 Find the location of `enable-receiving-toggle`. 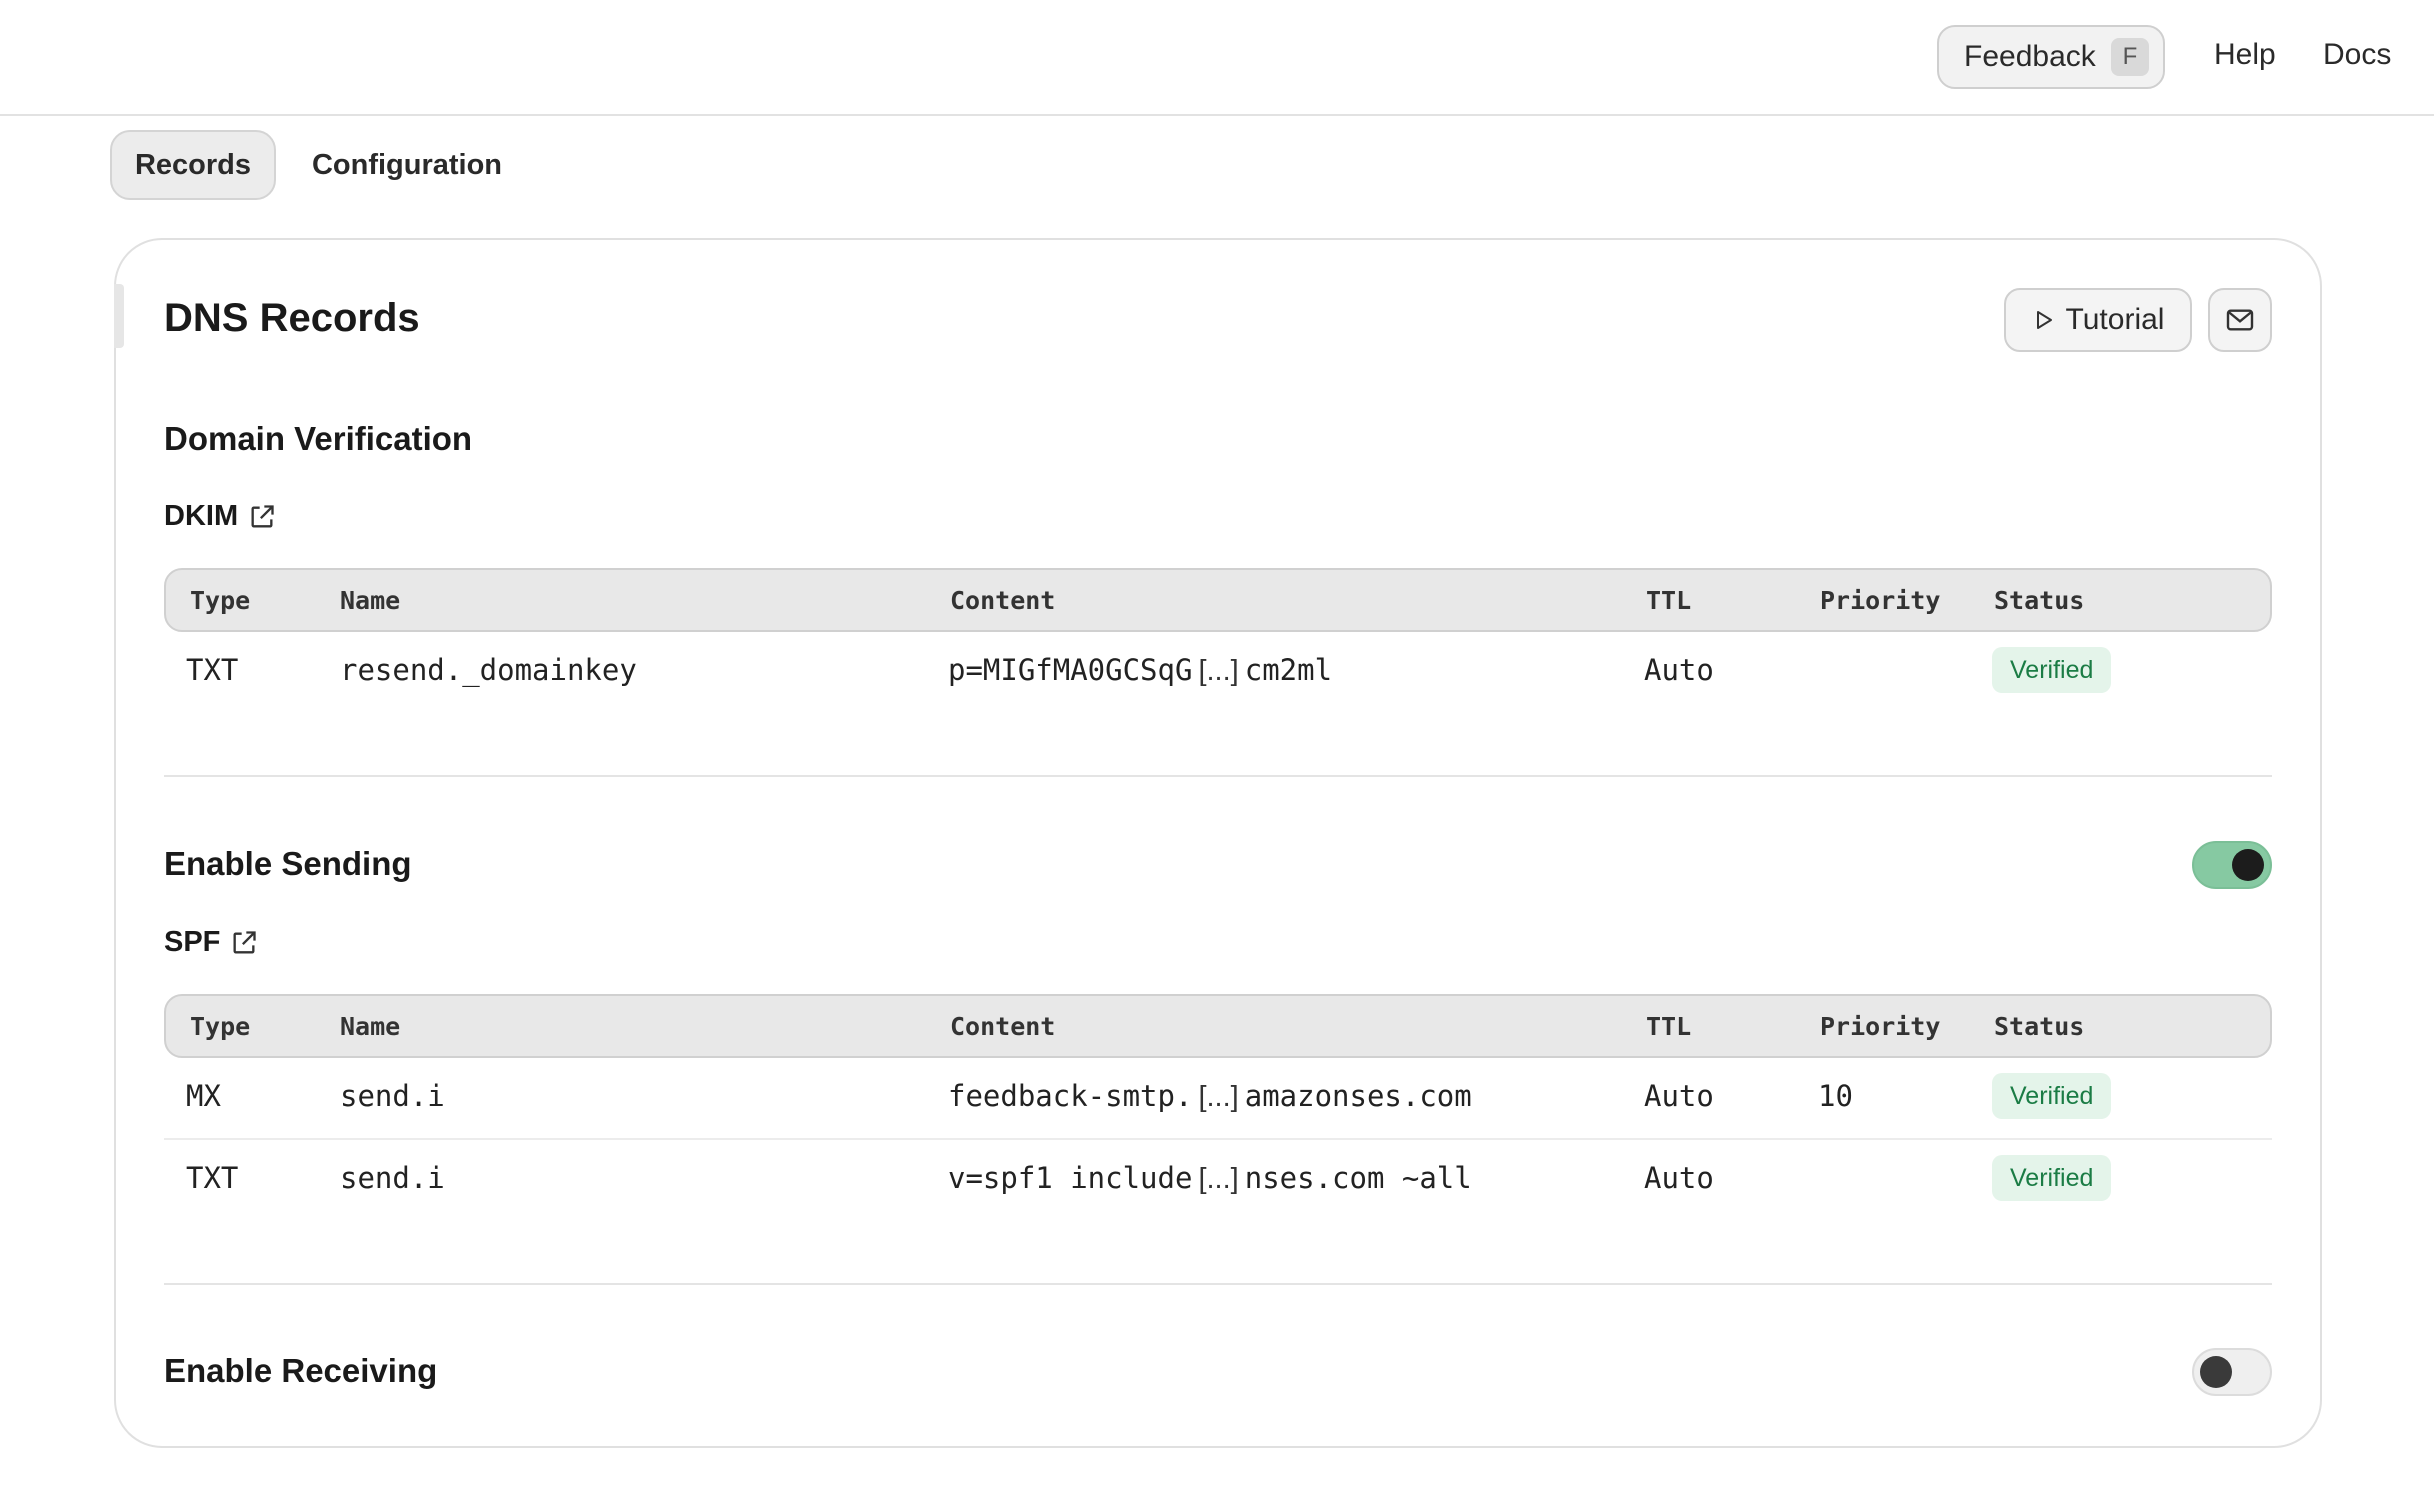

enable-receiving-toggle is located at coordinates (2232, 1372).